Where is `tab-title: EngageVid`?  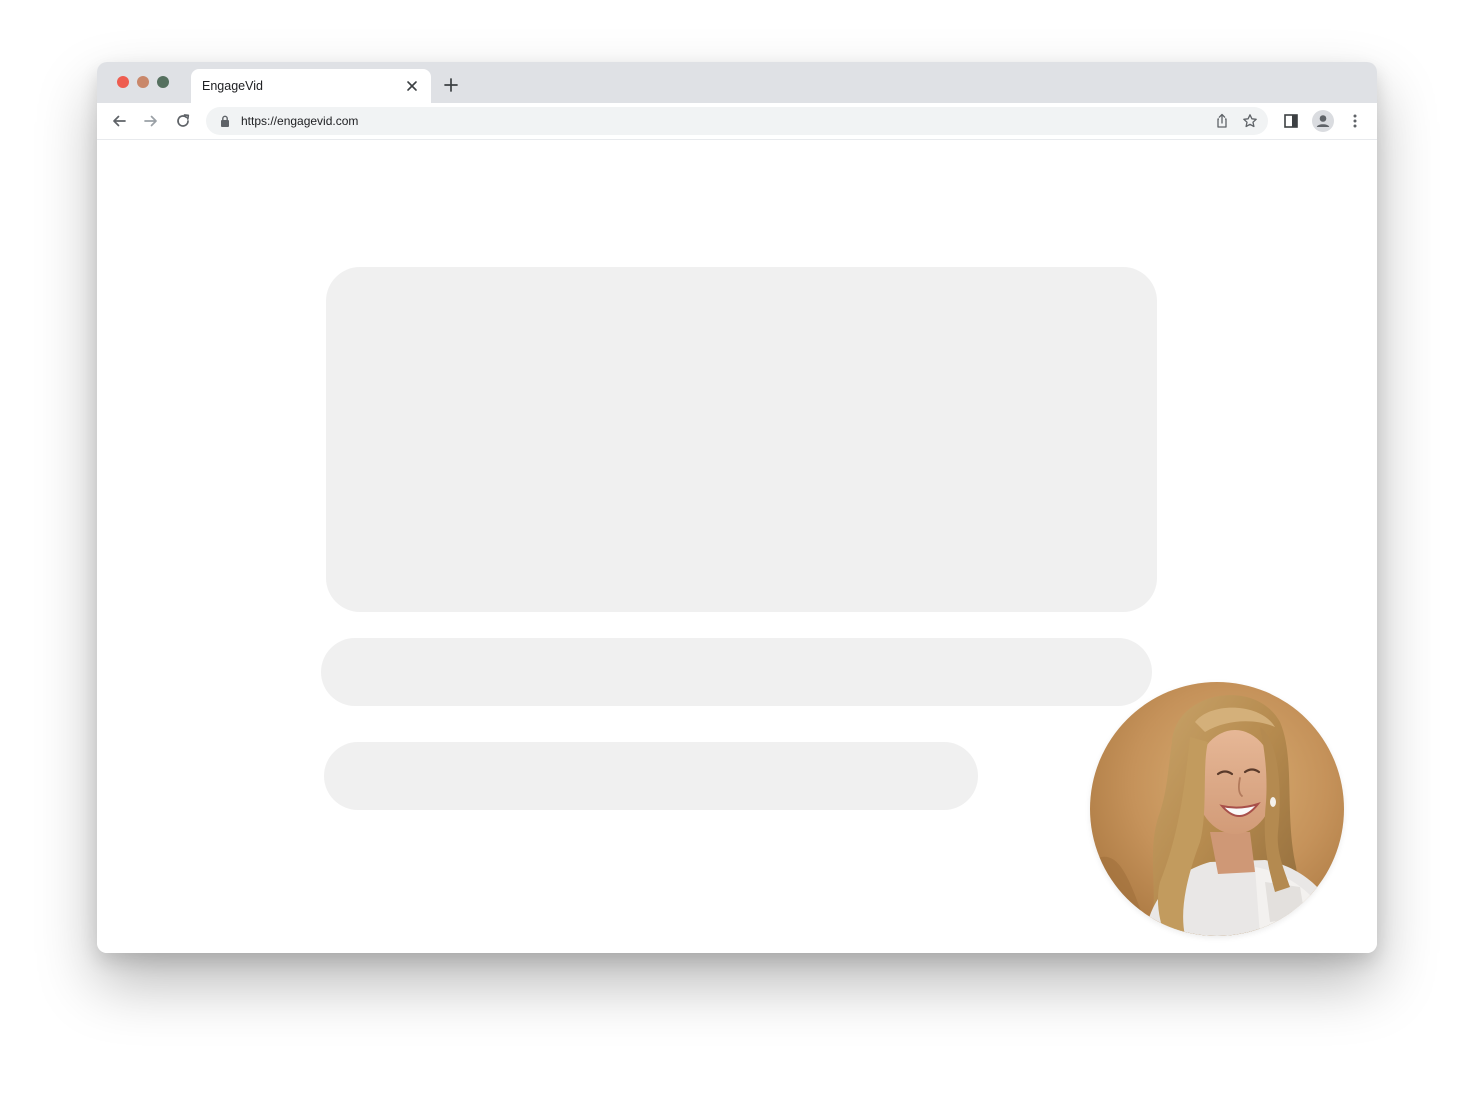 tab-title: EngageVid is located at coordinates (232, 86).